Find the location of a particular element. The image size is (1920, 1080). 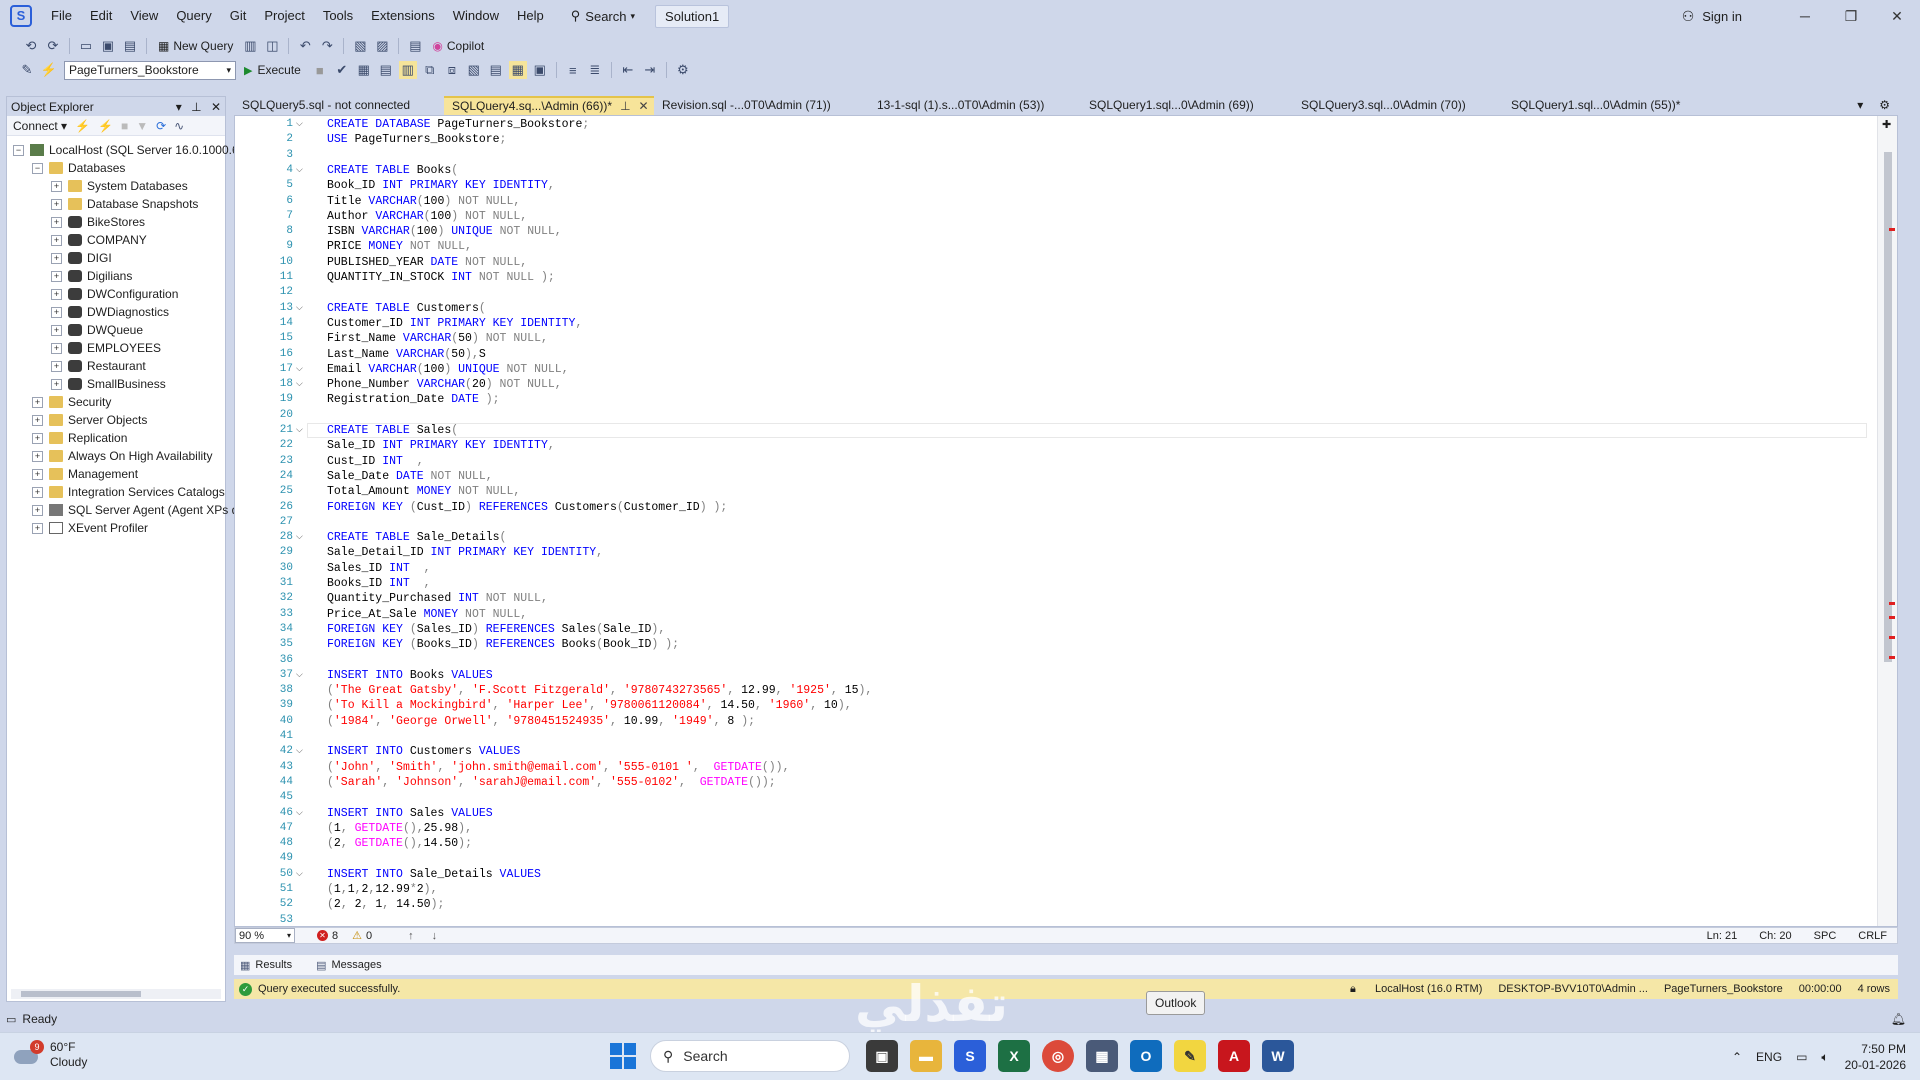

code-line: (1,1,2,12.99*2), is located at coordinates (382, 890).